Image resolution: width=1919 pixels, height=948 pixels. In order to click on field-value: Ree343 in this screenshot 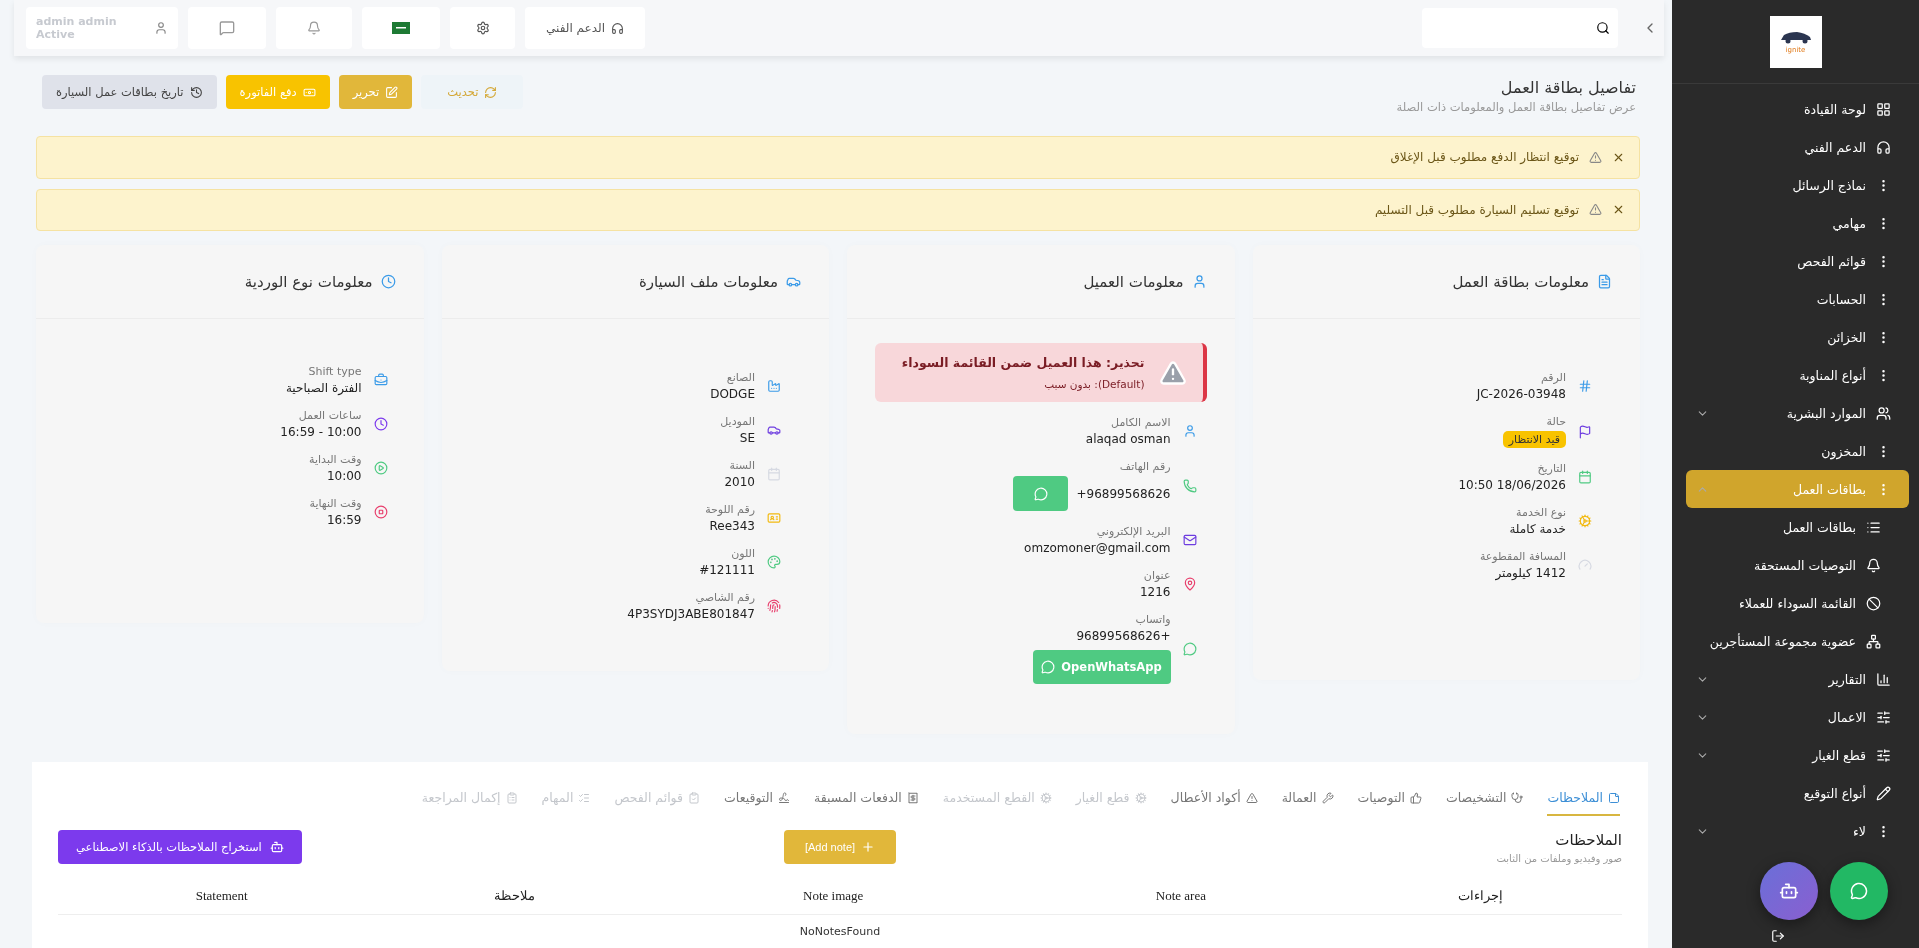, I will do `click(732, 526)`.